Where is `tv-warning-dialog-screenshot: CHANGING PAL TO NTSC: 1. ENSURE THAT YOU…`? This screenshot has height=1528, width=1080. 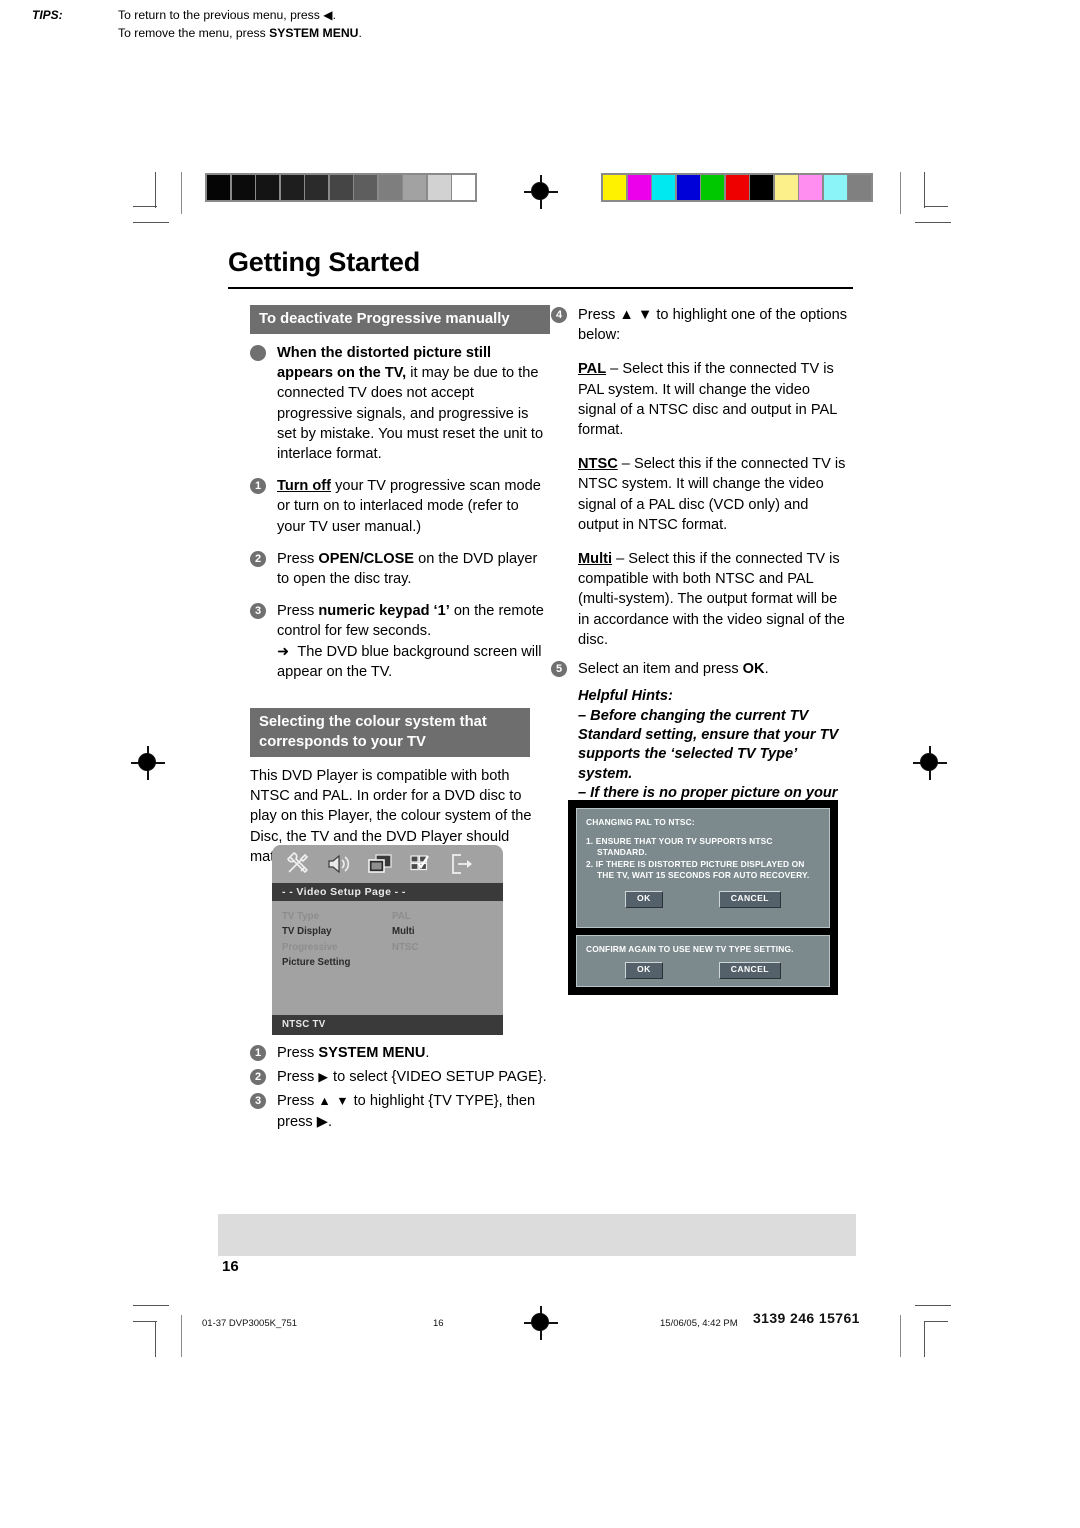 tv-warning-dialog-screenshot: CHANGING PAL TO NTSC: 1. ENSURE THAT YOU… is located at coordinates (703, 897).